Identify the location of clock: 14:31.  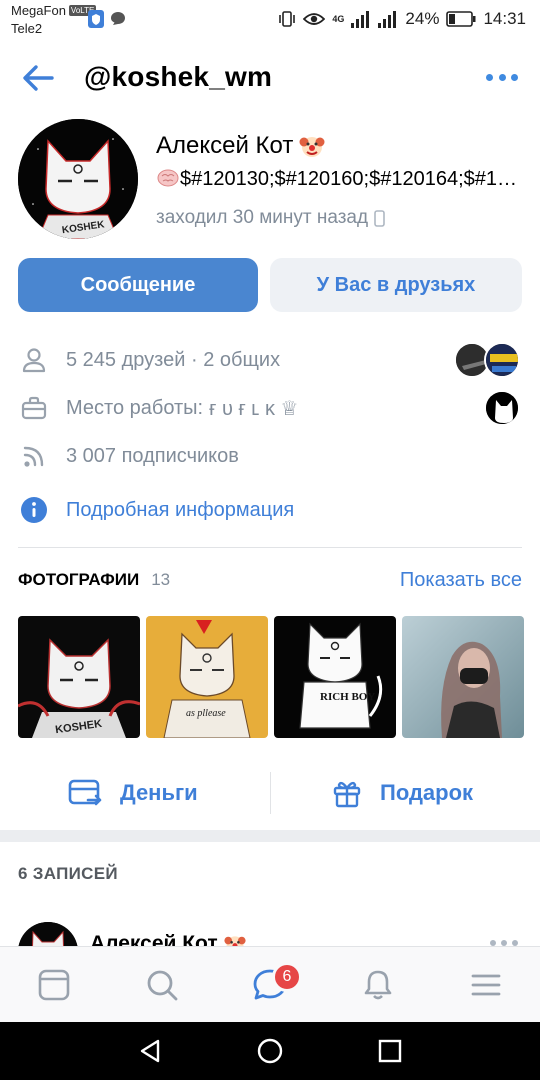
(504, 18).